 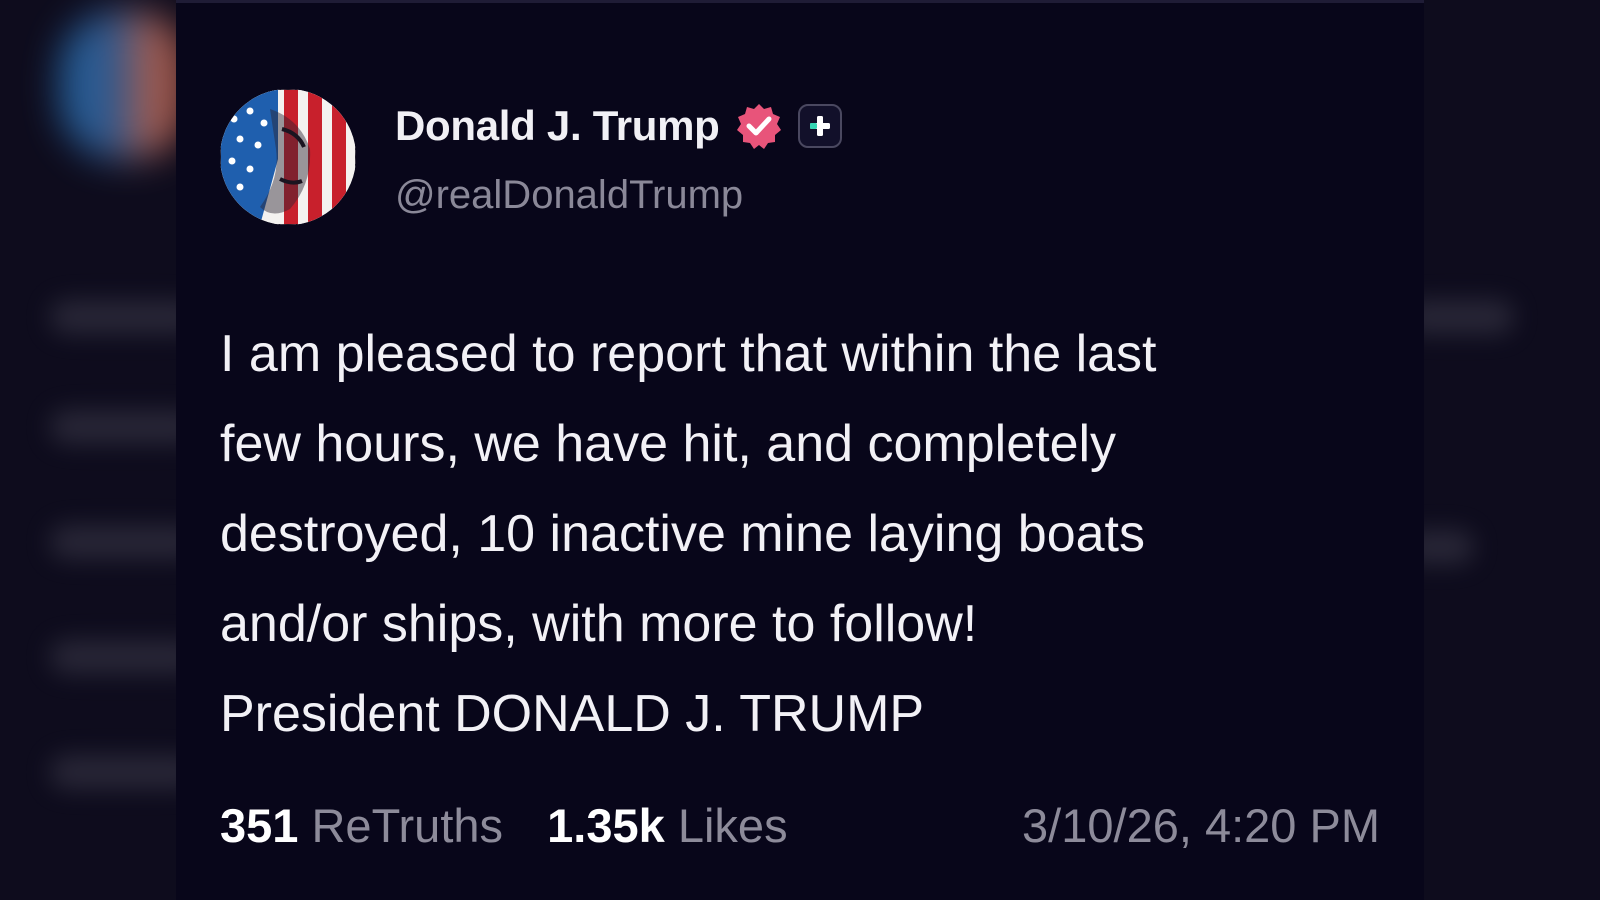 What do you see at coordinates (259, 825) in the screenshot?
I see `retruths-count: 351` at bounding box center [259, 825].